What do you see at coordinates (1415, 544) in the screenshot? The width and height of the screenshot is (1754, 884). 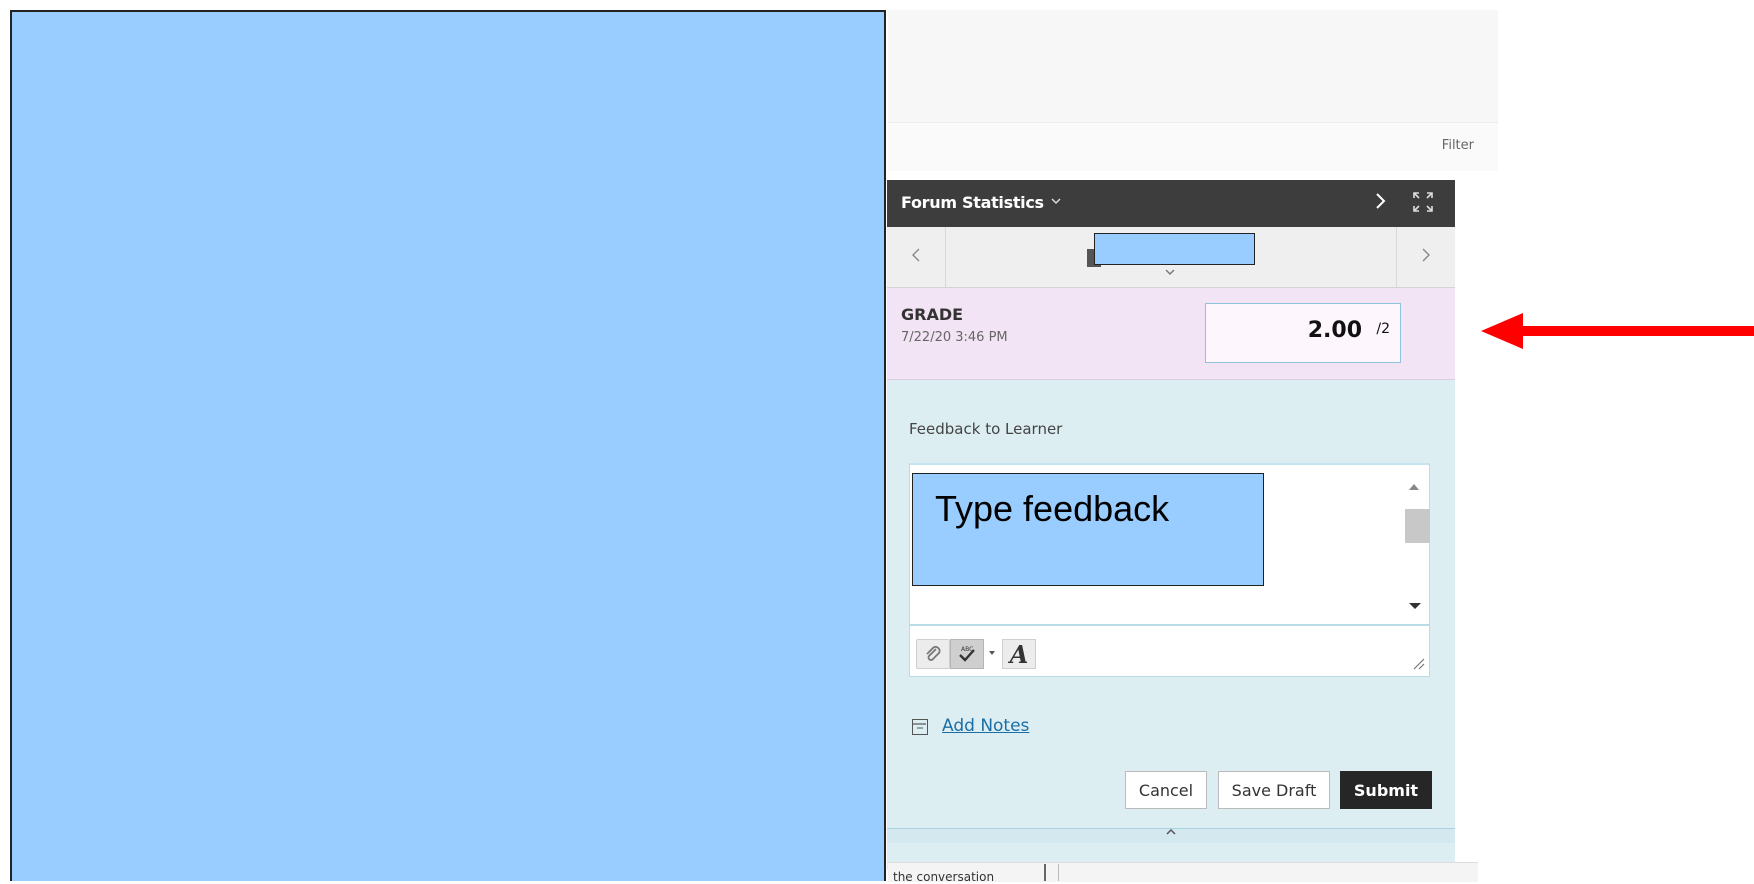 I see `scrollbar` at bounding box center [1415, 544].